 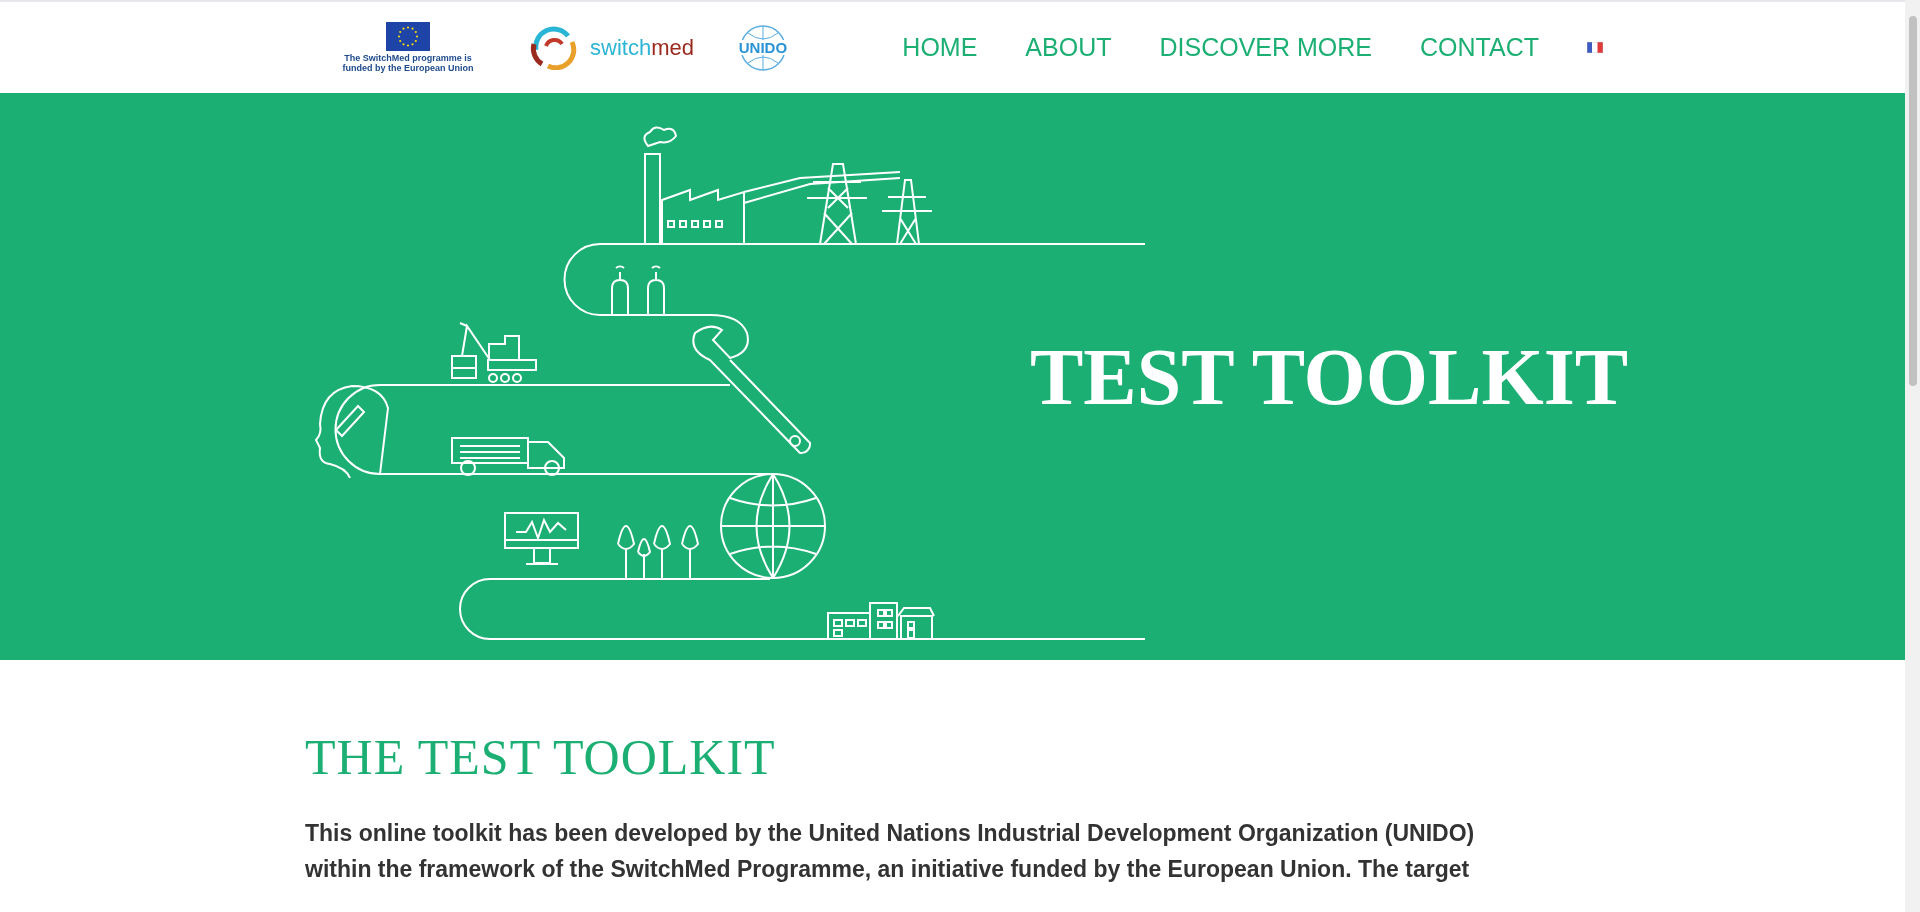 What do you see at coordinates (1329, 376) in the screenshot?
I see `hero-title: TEST TOOLKIT` at bounding box center [1329, 376].